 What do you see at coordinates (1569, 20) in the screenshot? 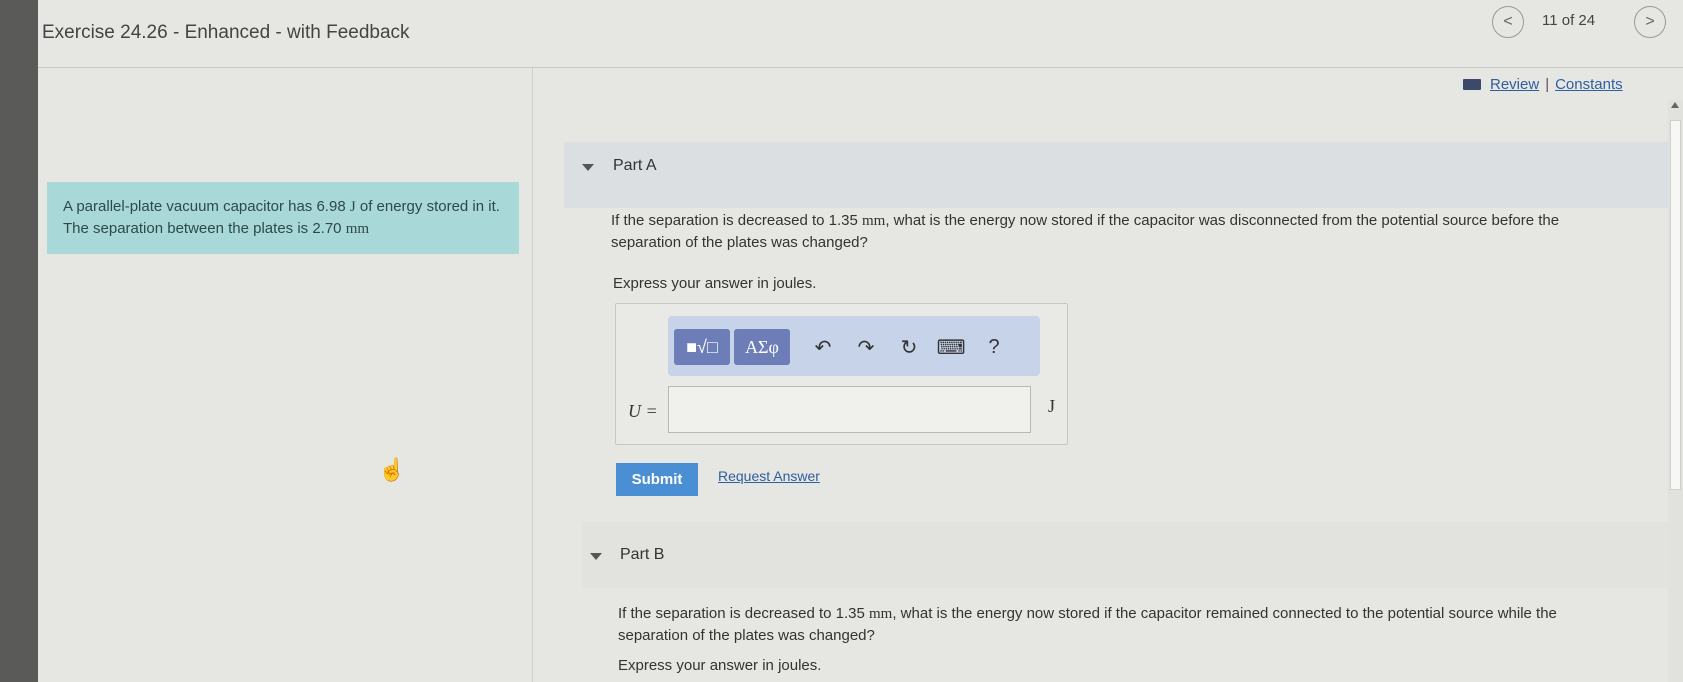
I see `exercise-position: 11 of 24` at bounding box center [1569, 20].